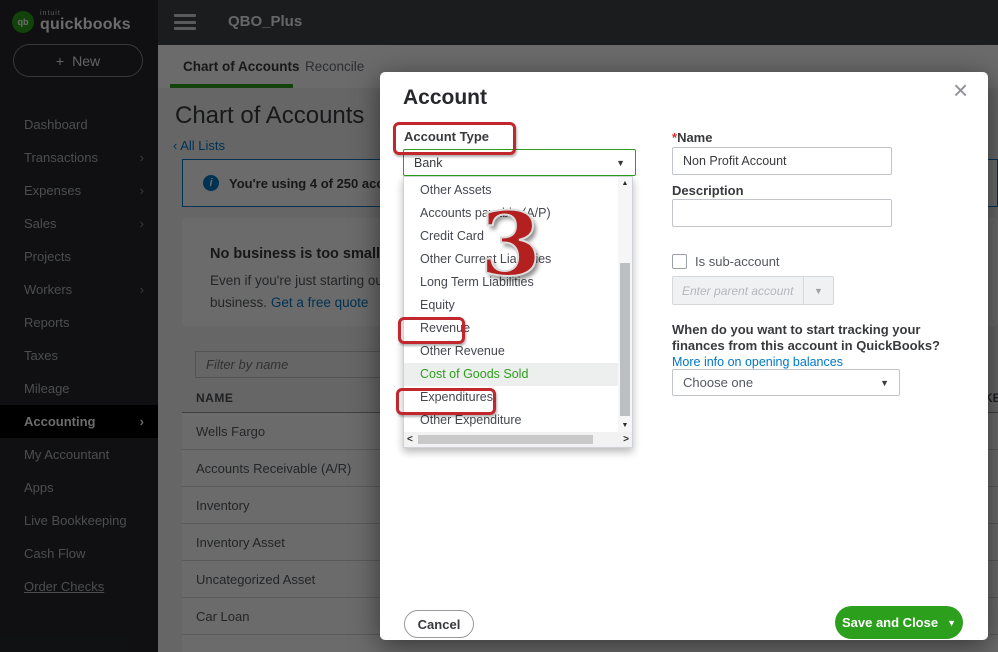 The width and height of the screenshot is (998, 652). I want to click on scroll-down-icon: ▼, so click(625, 425).